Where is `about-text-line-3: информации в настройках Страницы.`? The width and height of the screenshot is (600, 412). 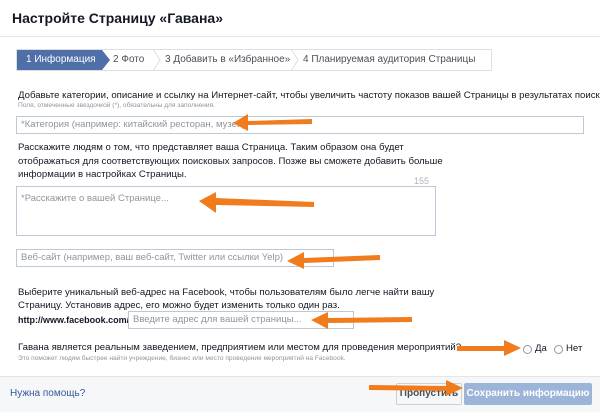 about-text-line-3: информации в настройках Страницы. is located at coordinates (102, 174).